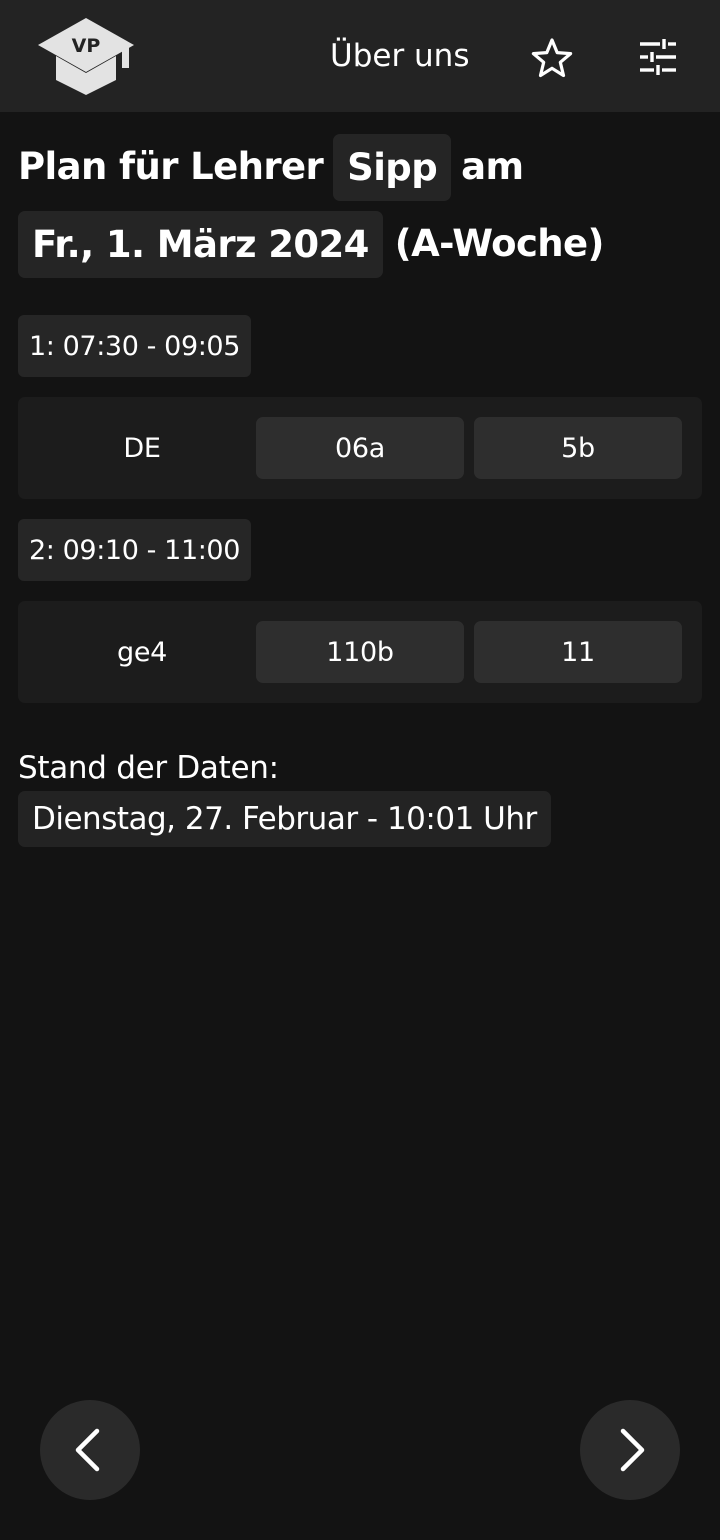 The image size is (720, 1540). I want to click on lesson-row: DE 06a 5b, so click(360, 448).